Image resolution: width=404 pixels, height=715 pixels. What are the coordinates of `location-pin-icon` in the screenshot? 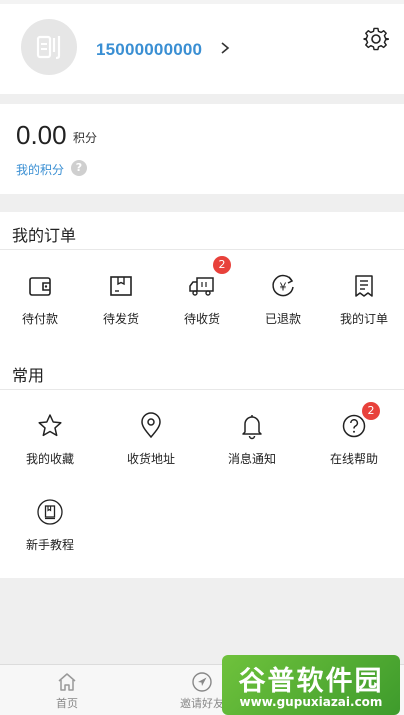 It's located at (151, 425).